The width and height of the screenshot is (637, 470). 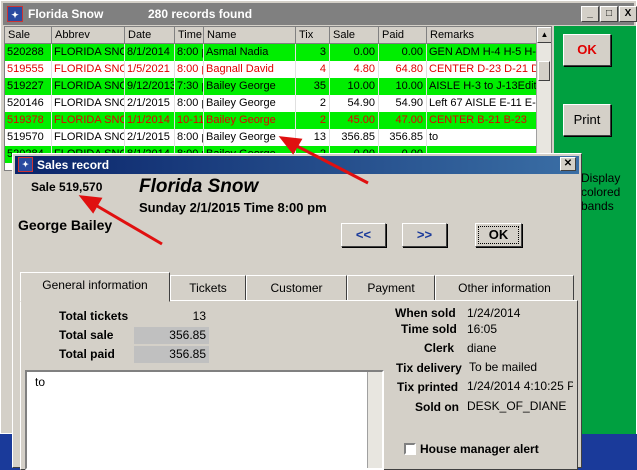 What do you see at coordinates (87, 354) in the screenshot?
I see `total-paid-label: Total paid` at bounding box center [87, 354].